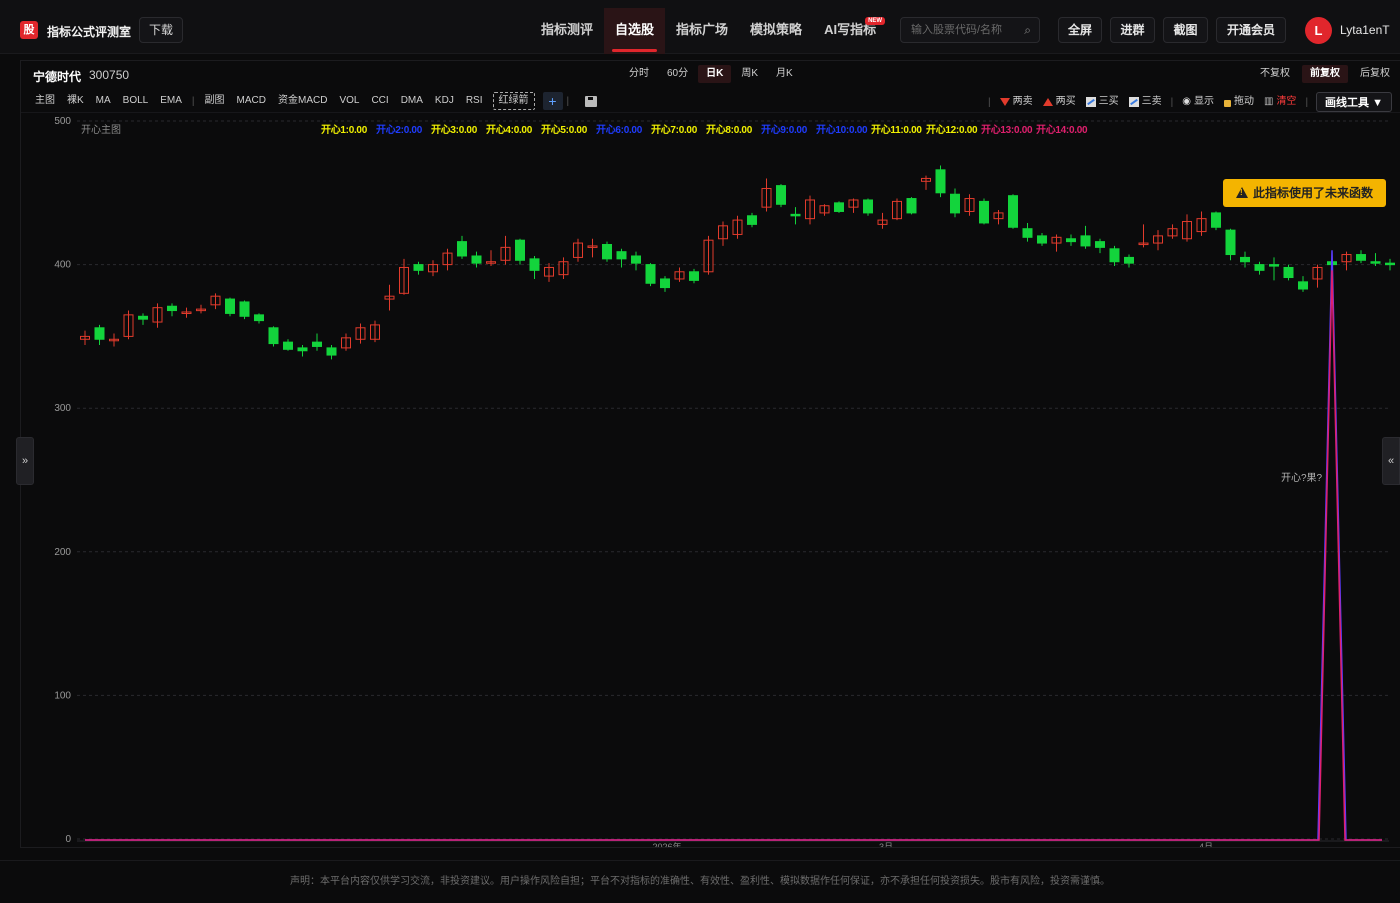  Describe the element at coordinates (89, 31) in the screenshot. I see `brand-title: 指标公式评测室` at that location.